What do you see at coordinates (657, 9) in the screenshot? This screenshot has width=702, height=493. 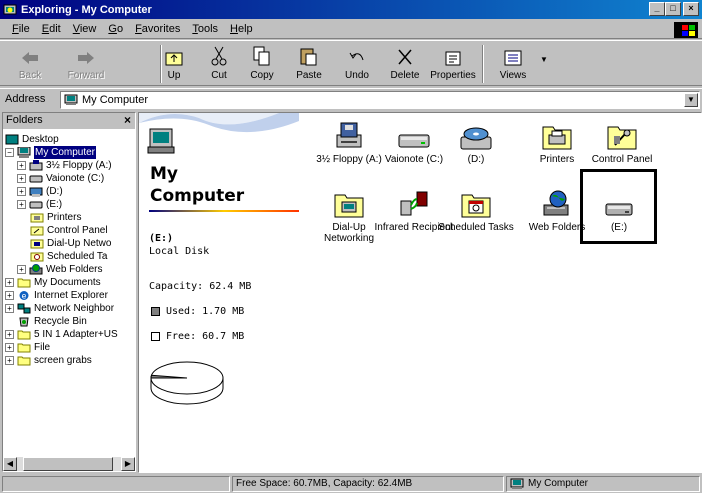 I see `minimize-button: _` at bounding box center [657, 9].